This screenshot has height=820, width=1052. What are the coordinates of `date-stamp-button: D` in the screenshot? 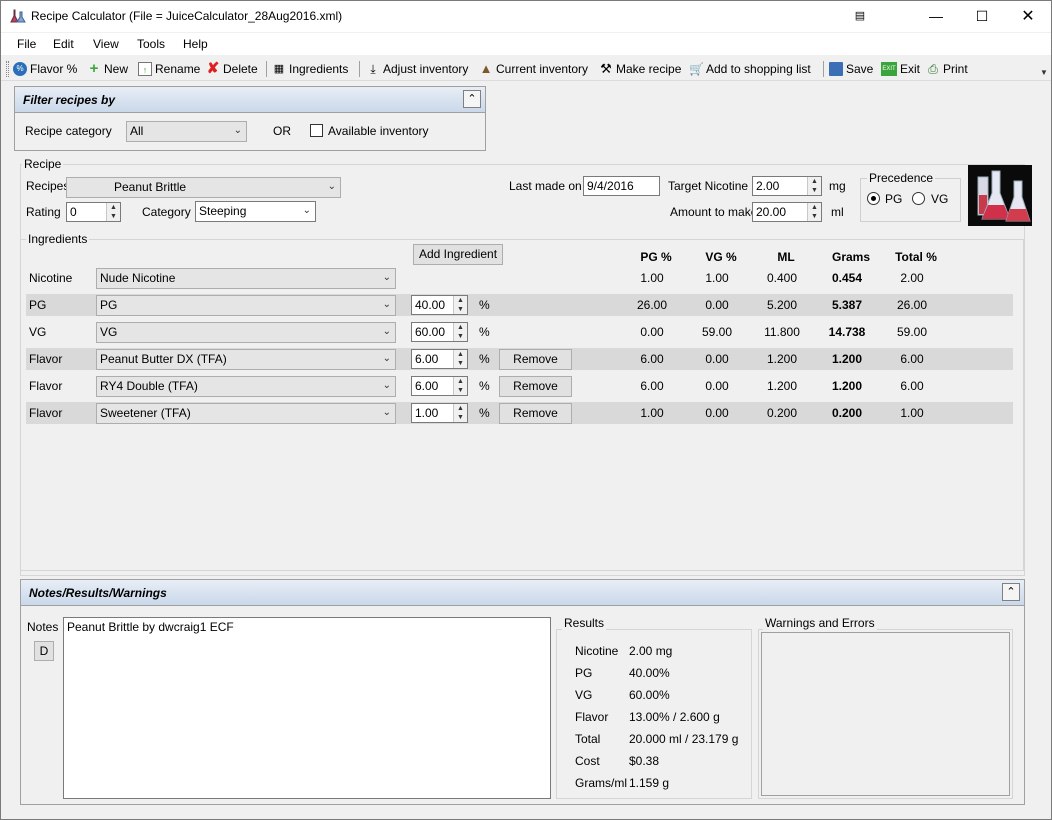 It's located at (44, 651).